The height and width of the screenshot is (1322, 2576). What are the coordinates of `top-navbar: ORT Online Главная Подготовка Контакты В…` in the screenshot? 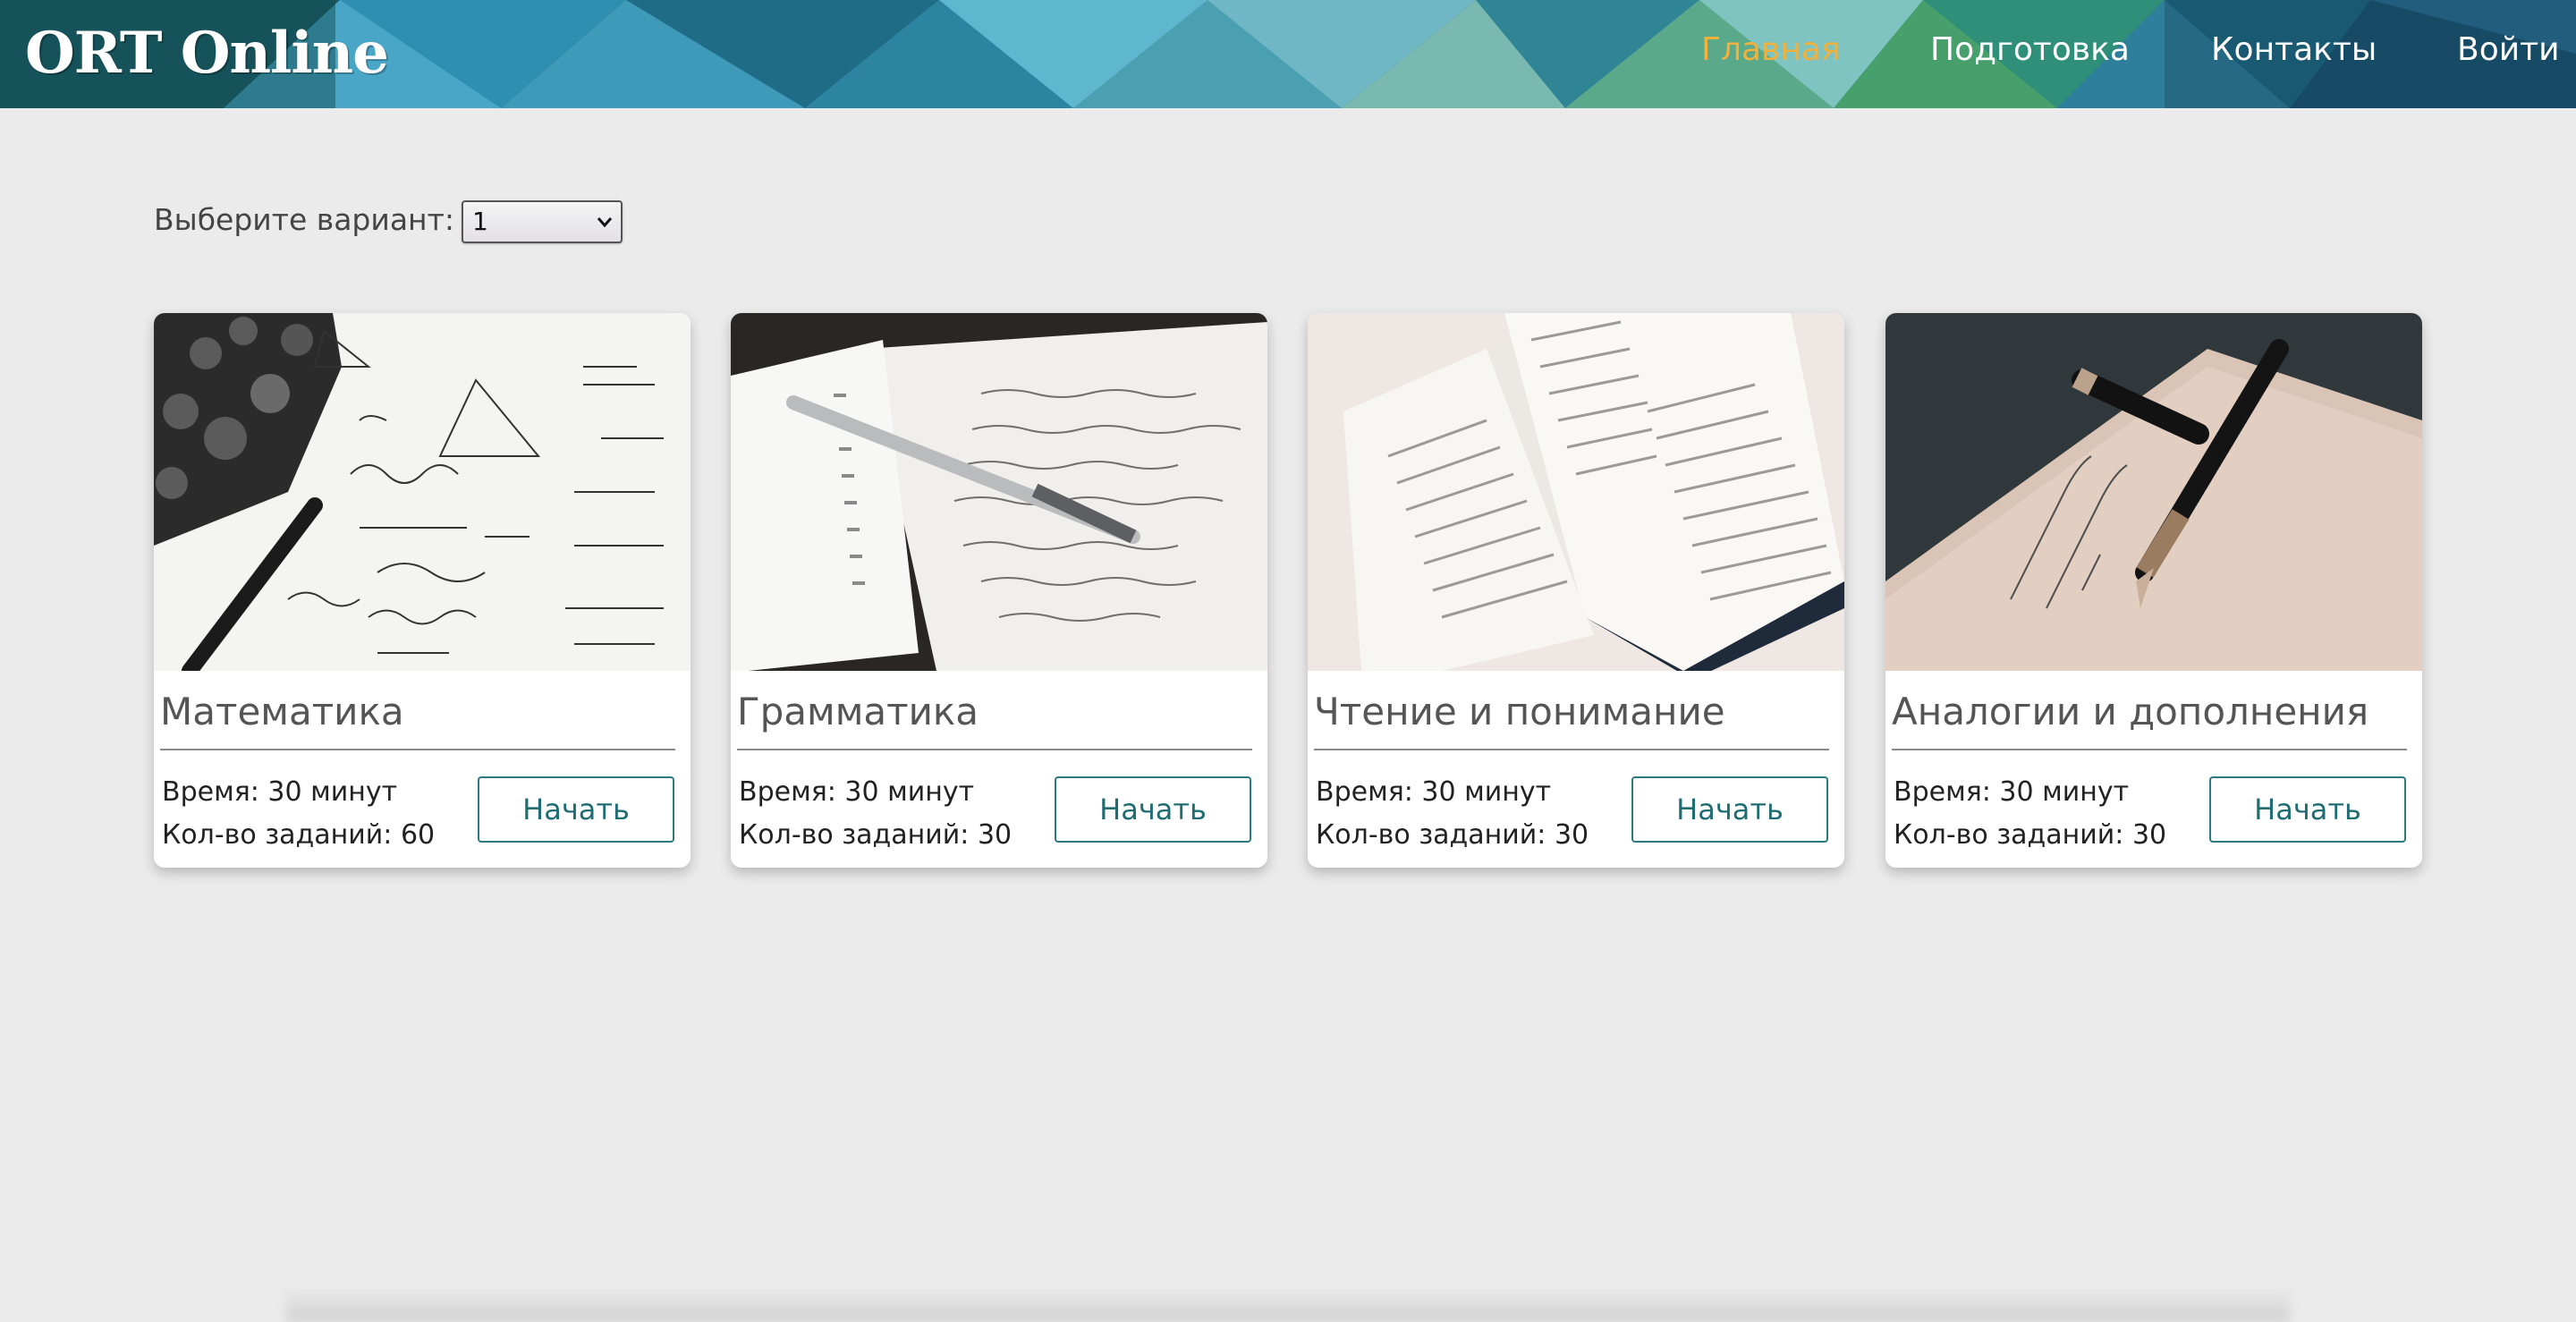 It's located at (1288, 54).